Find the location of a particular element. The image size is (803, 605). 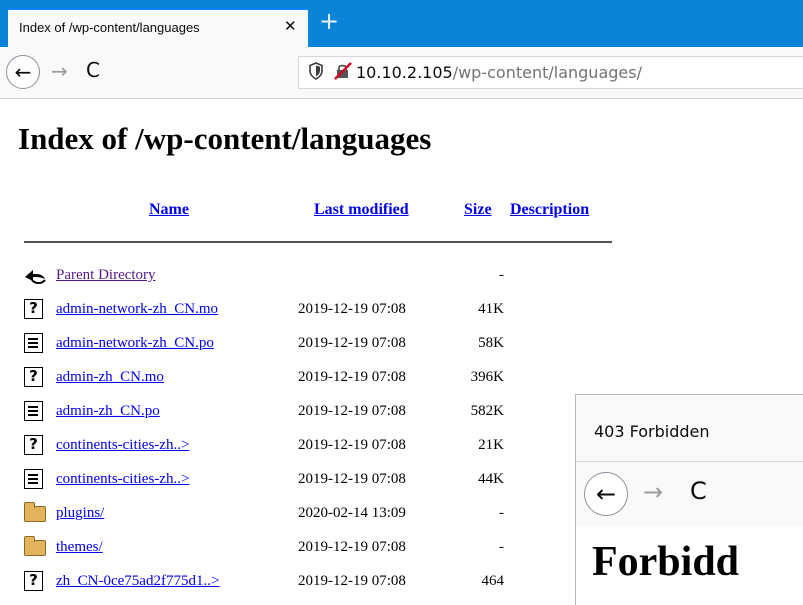

sort-by-description-link: Description is located at coordinates (549, 210).